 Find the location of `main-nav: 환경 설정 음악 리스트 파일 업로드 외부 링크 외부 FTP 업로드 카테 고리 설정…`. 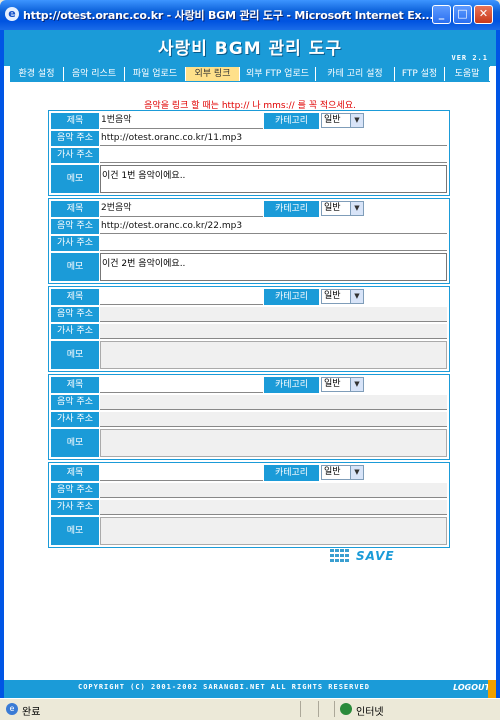

main-nav: 환경 설정 음악 리스트 파일 업로드 외부 링크 외부 FTP 업로드 카테 고리 설정… is located at coordinates (250, 74).